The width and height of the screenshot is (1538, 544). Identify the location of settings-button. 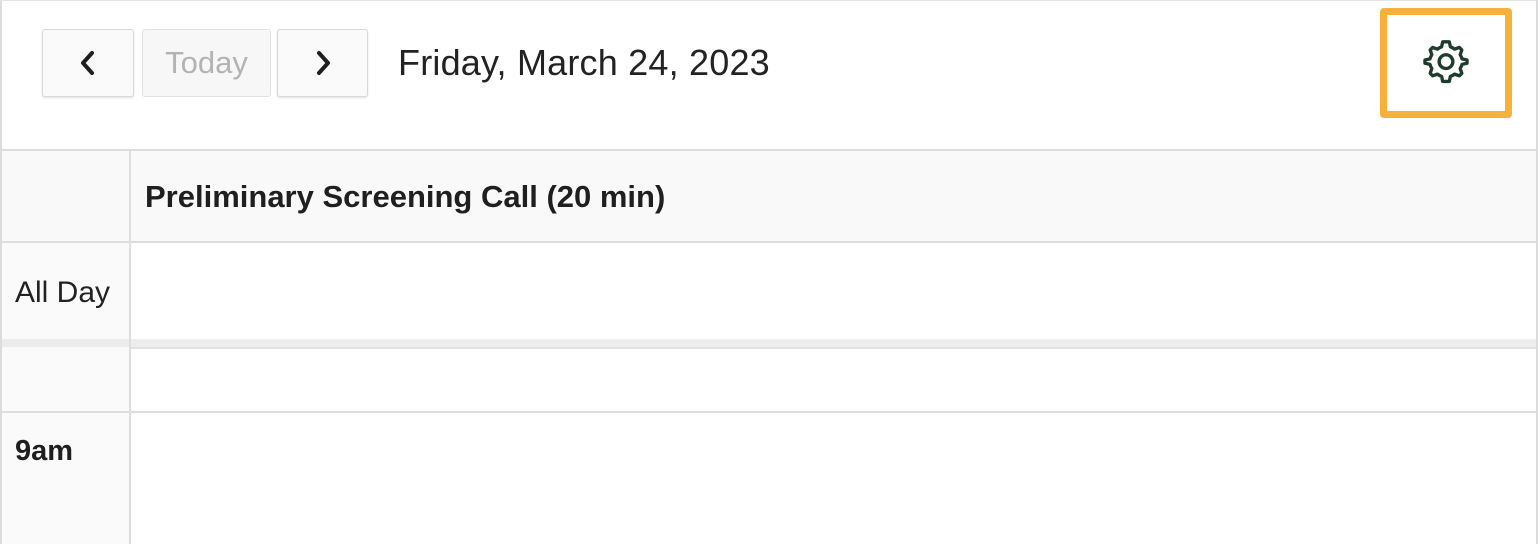
(1446, 63).